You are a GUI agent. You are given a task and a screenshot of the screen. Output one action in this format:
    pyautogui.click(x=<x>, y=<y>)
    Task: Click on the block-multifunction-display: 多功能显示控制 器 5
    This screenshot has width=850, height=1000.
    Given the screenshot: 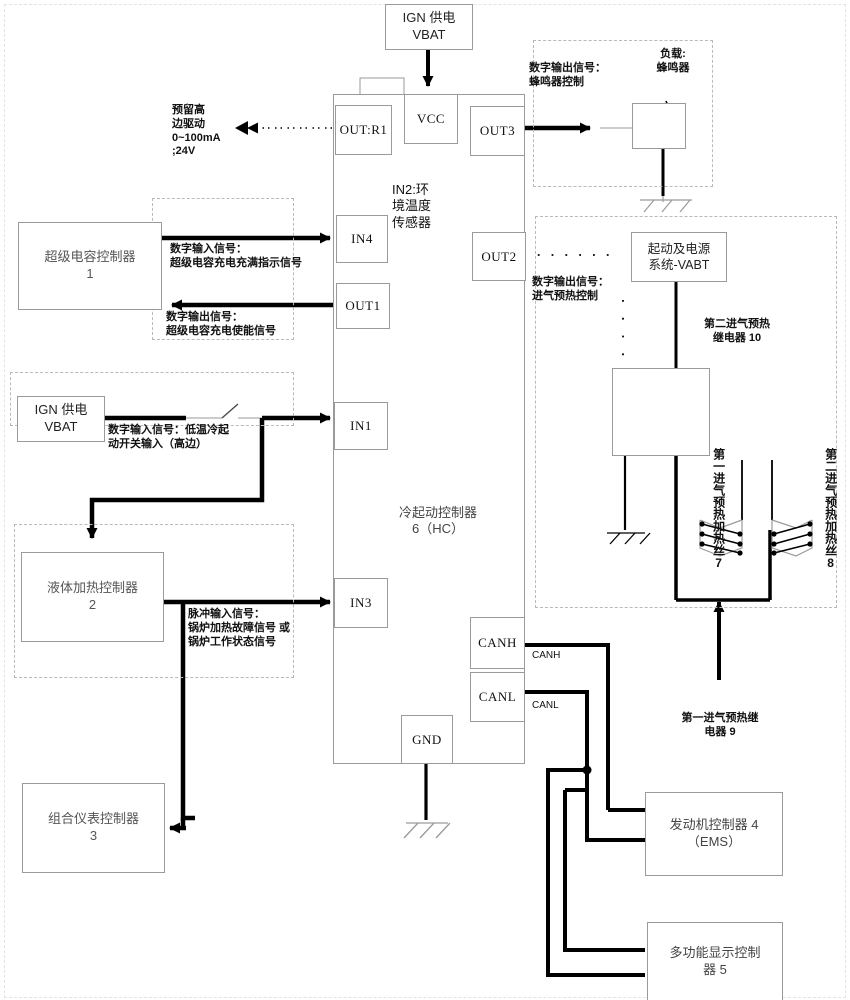 What is the action you would take?
    pyautogui.click(x=715, y=961)
    